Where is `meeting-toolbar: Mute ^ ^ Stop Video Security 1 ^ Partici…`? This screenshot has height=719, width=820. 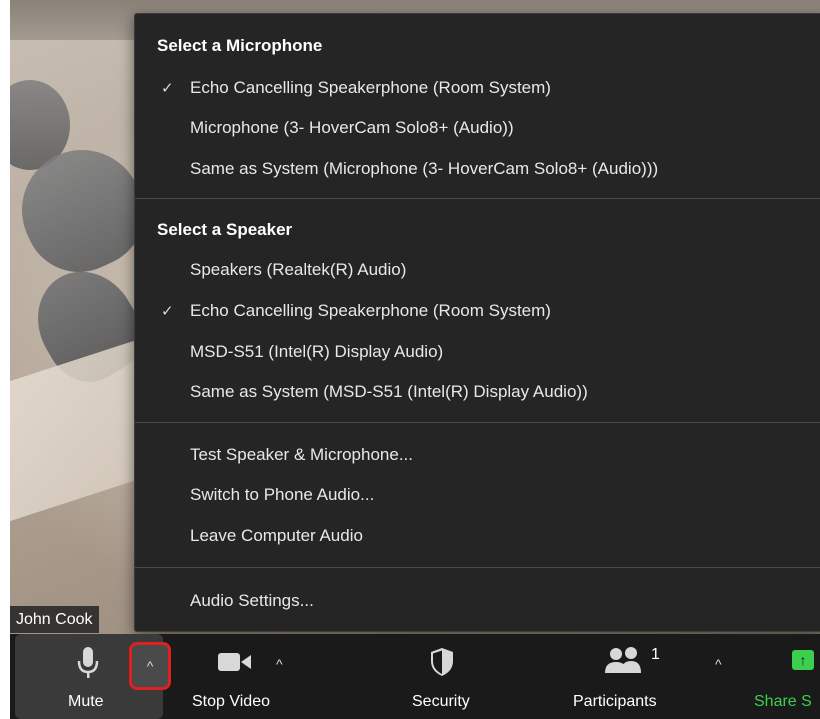
meeting-toolbar: Mute ^ ^ Stop Video Security 1 ^ Partici… is located at coordinates (415, 676).